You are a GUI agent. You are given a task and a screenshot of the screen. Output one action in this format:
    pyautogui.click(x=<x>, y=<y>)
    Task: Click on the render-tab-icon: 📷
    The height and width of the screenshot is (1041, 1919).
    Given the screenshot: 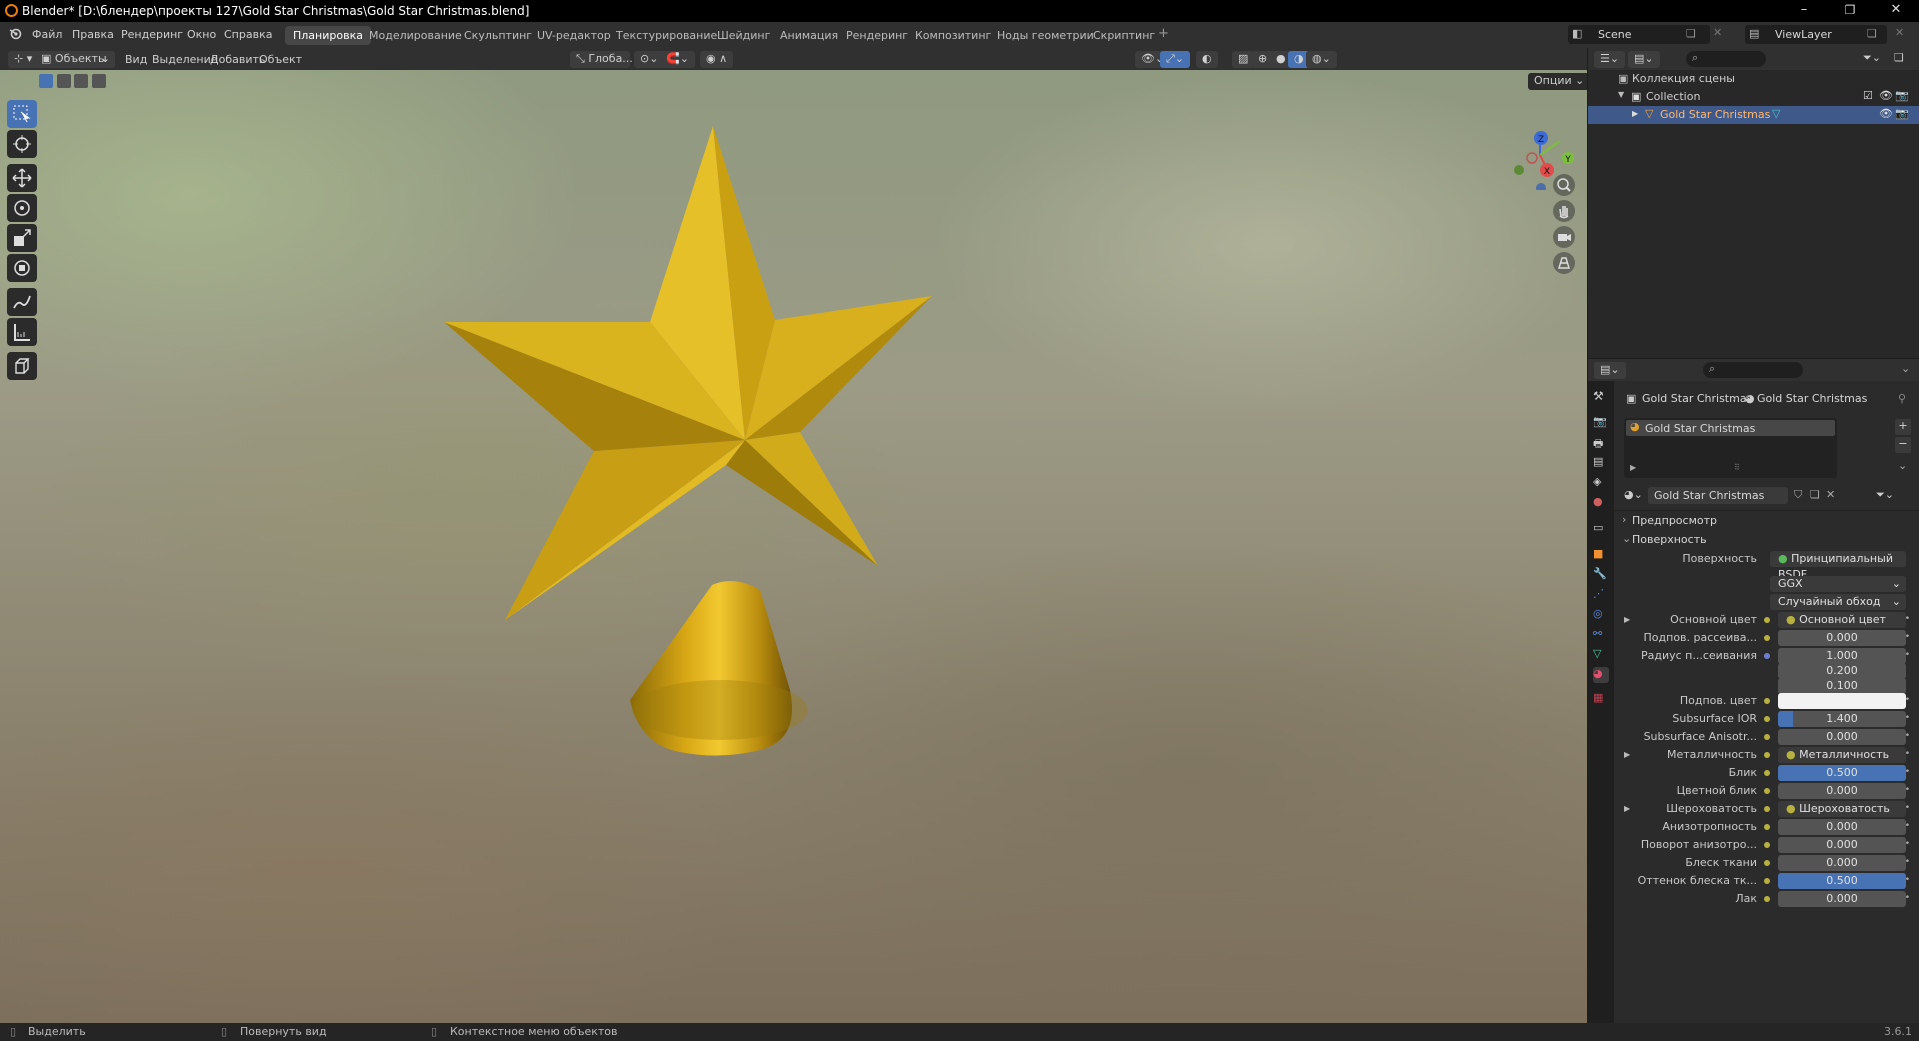 What is the action you would take?
    pyautogui.click(x=1601, y=423)
    